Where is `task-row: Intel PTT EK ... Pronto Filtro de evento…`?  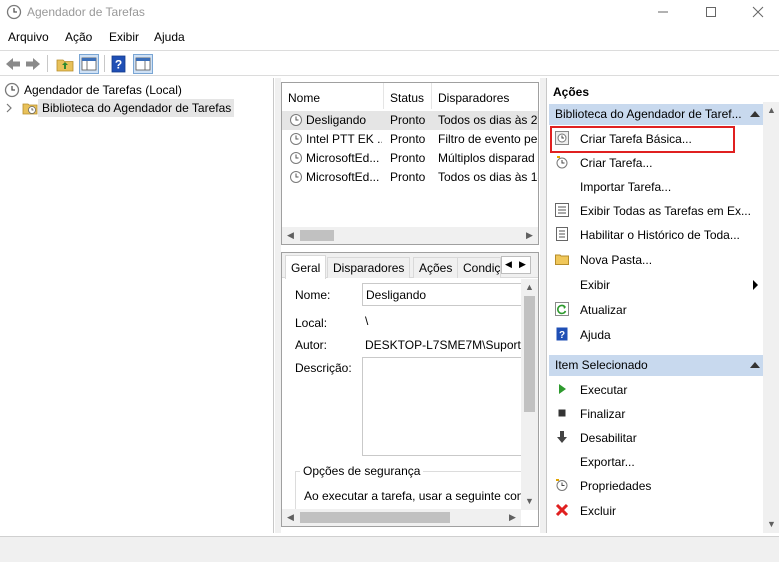 task-row: Intel PTT EK ... Pronto Filtro de evento… is located at coordinates (410, 139).